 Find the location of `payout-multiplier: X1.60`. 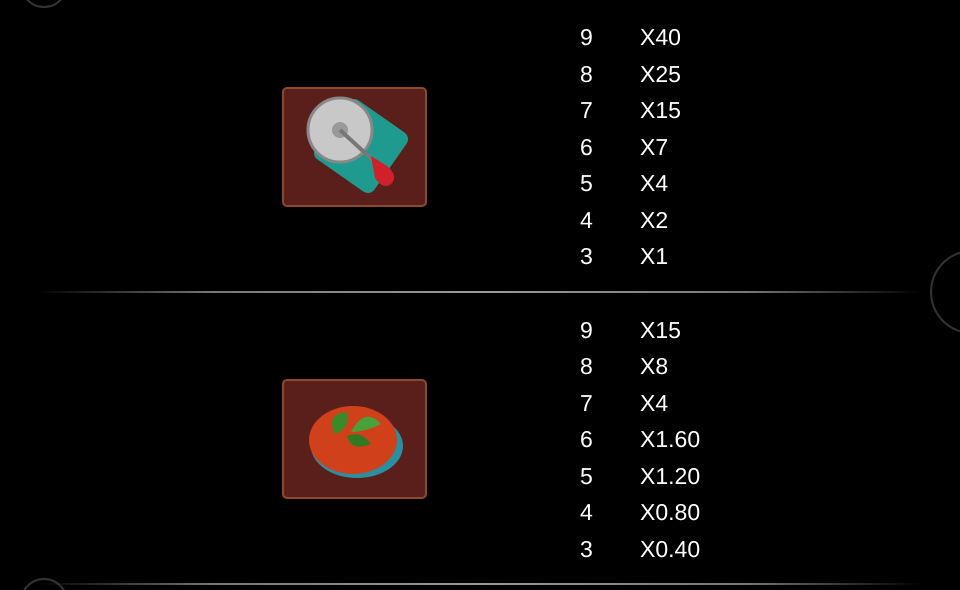

payout-multiplier: X1.60 is located at coordinates (671, 439).